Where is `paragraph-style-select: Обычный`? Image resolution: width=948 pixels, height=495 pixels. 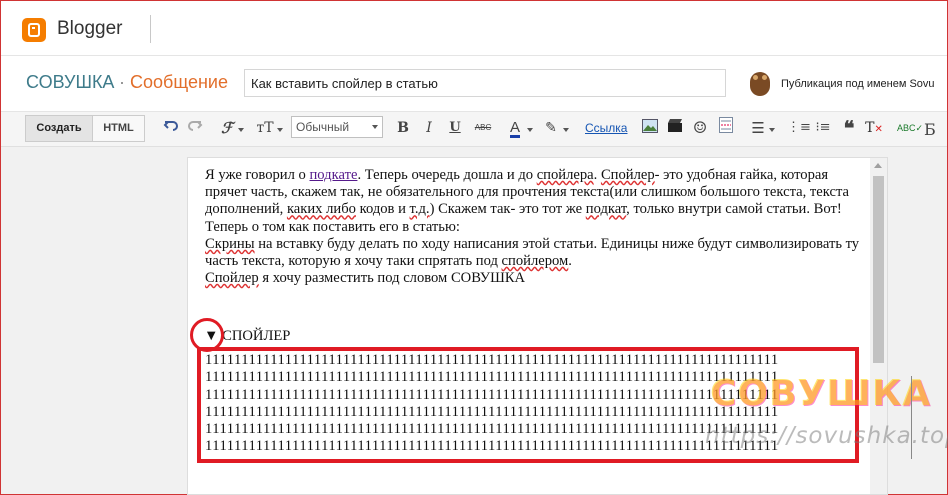 paragraph-style-select: Обычный is located at coordinates (337, 127).